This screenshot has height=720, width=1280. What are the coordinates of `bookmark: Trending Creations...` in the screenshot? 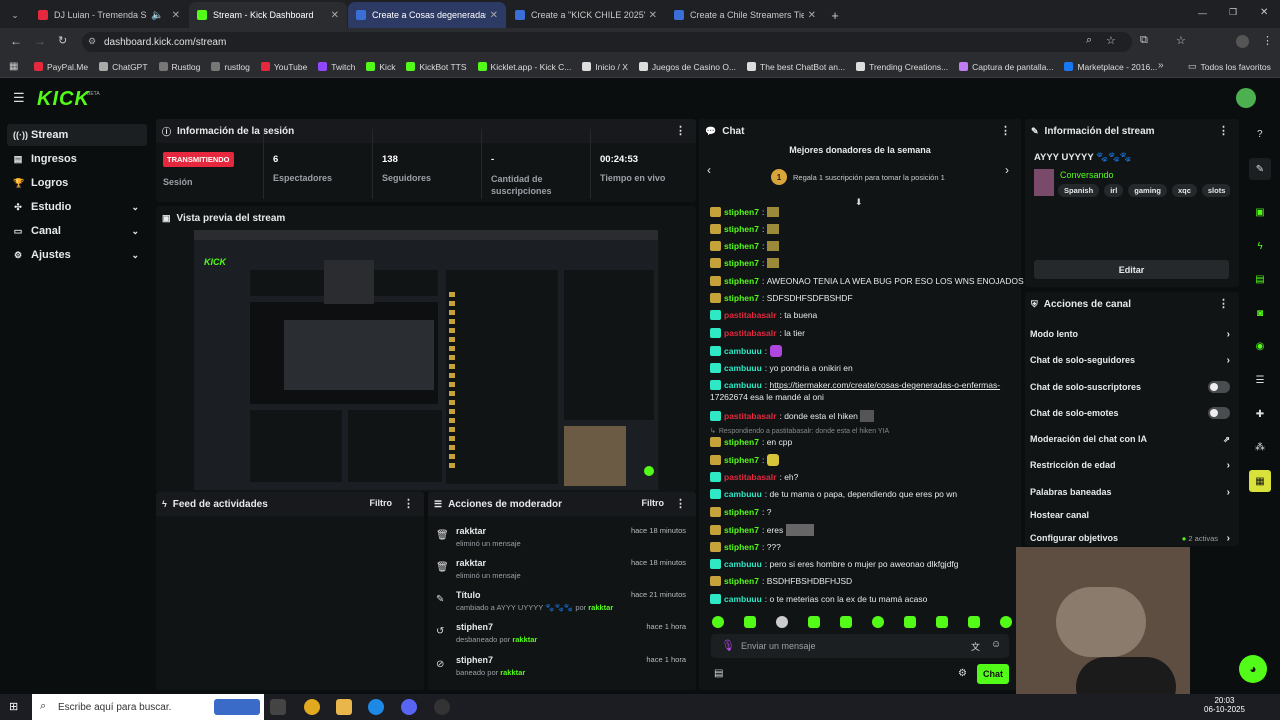 It's located at (902, 67).